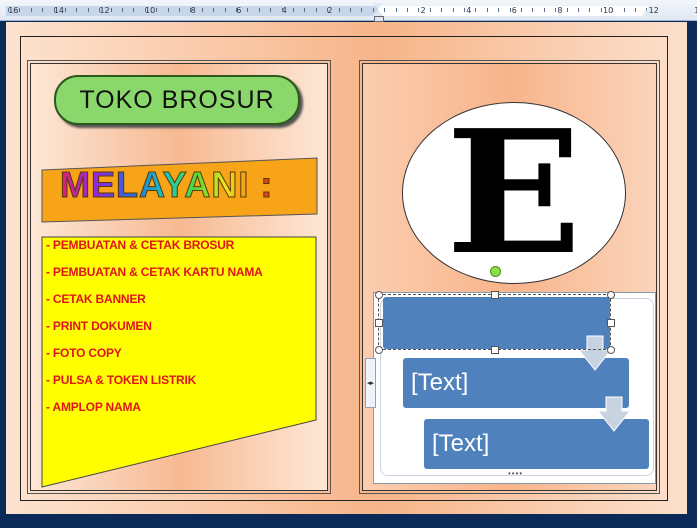 This screenshot has width=697, height=528. What do you see at coordinates (461, 443) in the screenshot?
I see `smartart-box-3-text: [Text]` at bounding box center [461, 443].